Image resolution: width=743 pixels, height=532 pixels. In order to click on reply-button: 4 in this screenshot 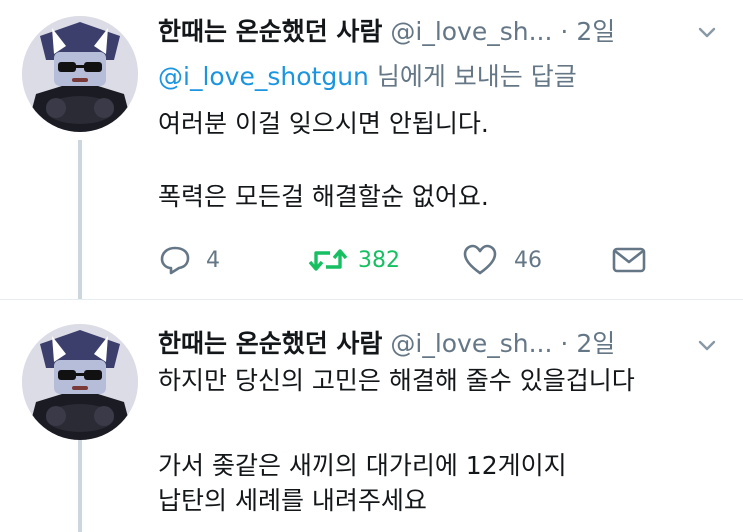, I will do `click(189, 260)`.